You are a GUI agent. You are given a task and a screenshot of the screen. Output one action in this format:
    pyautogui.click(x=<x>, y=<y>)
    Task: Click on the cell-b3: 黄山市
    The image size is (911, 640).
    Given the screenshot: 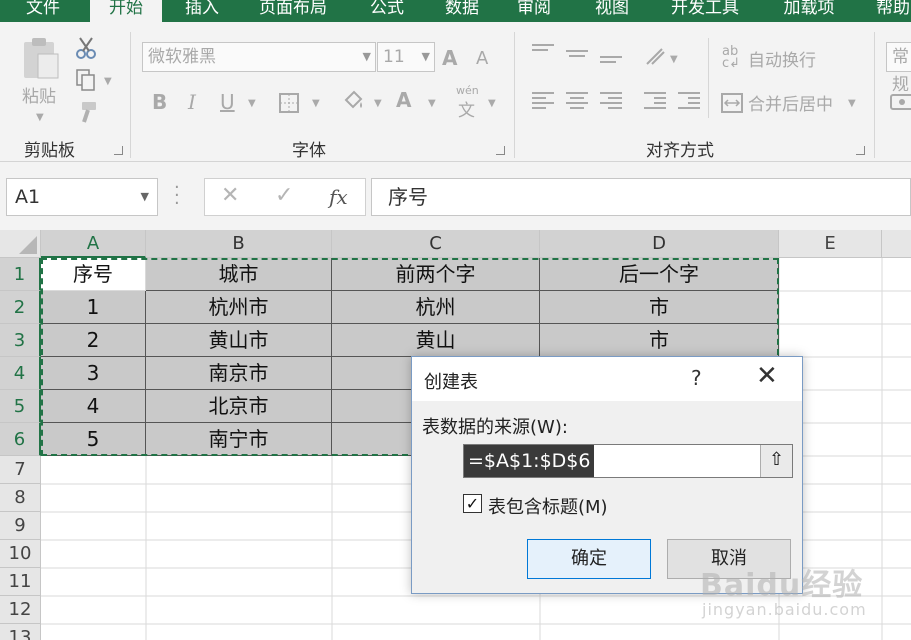 What is the action you would take?
    pyautogui.click(x=239, y=340)
    